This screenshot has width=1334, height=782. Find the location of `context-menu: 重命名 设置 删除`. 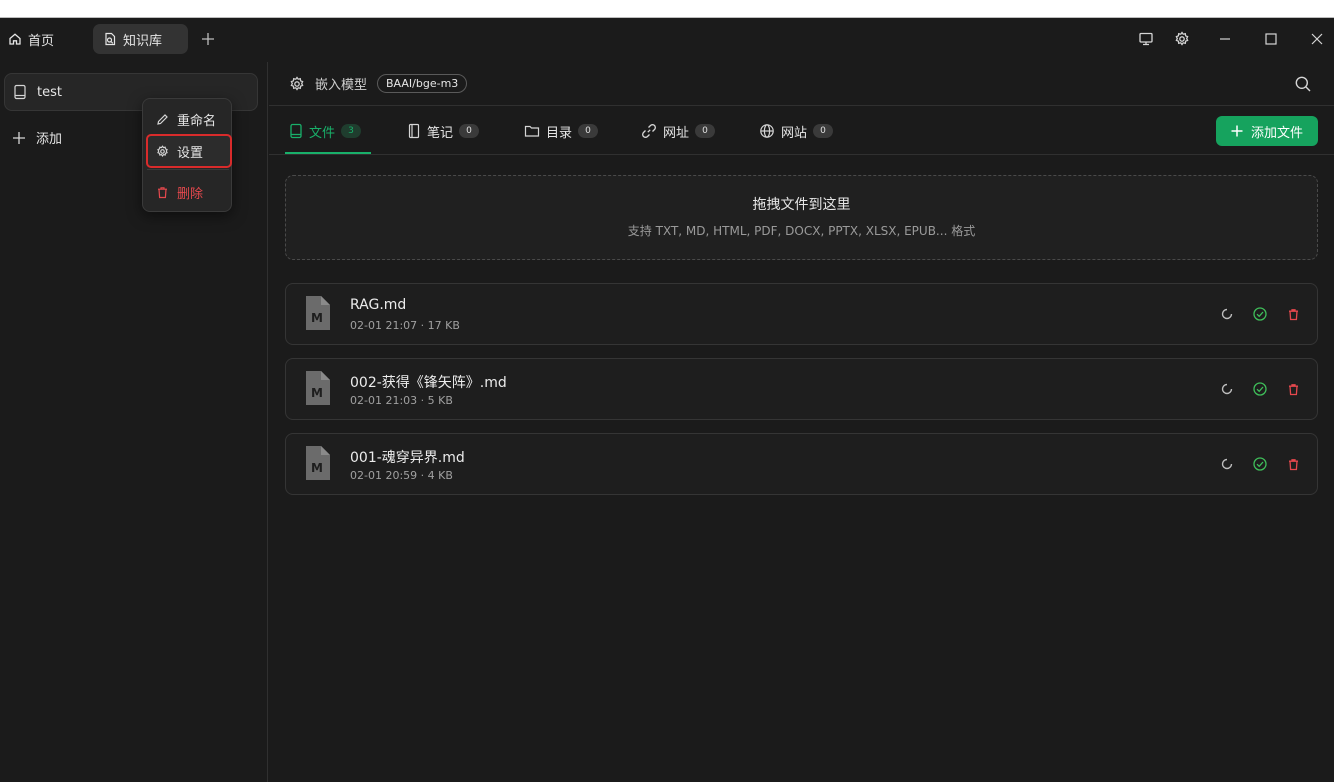

context-menu: 重命名 设置 删除 is located at coordinates (187, 155).